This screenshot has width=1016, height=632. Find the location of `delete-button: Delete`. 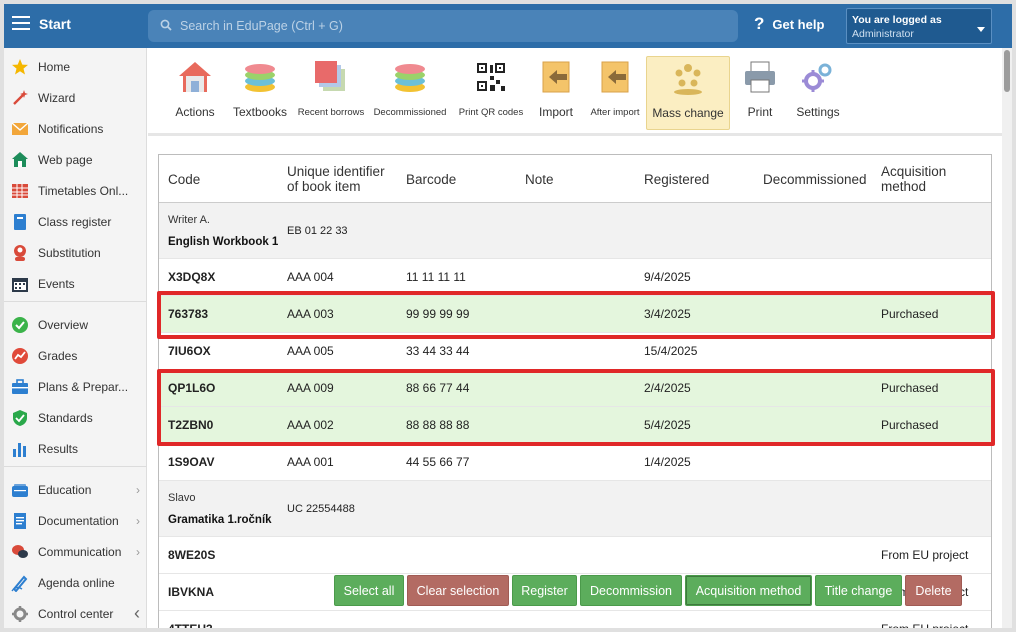

delete-button: Delete is located at coordinates (933, 590).